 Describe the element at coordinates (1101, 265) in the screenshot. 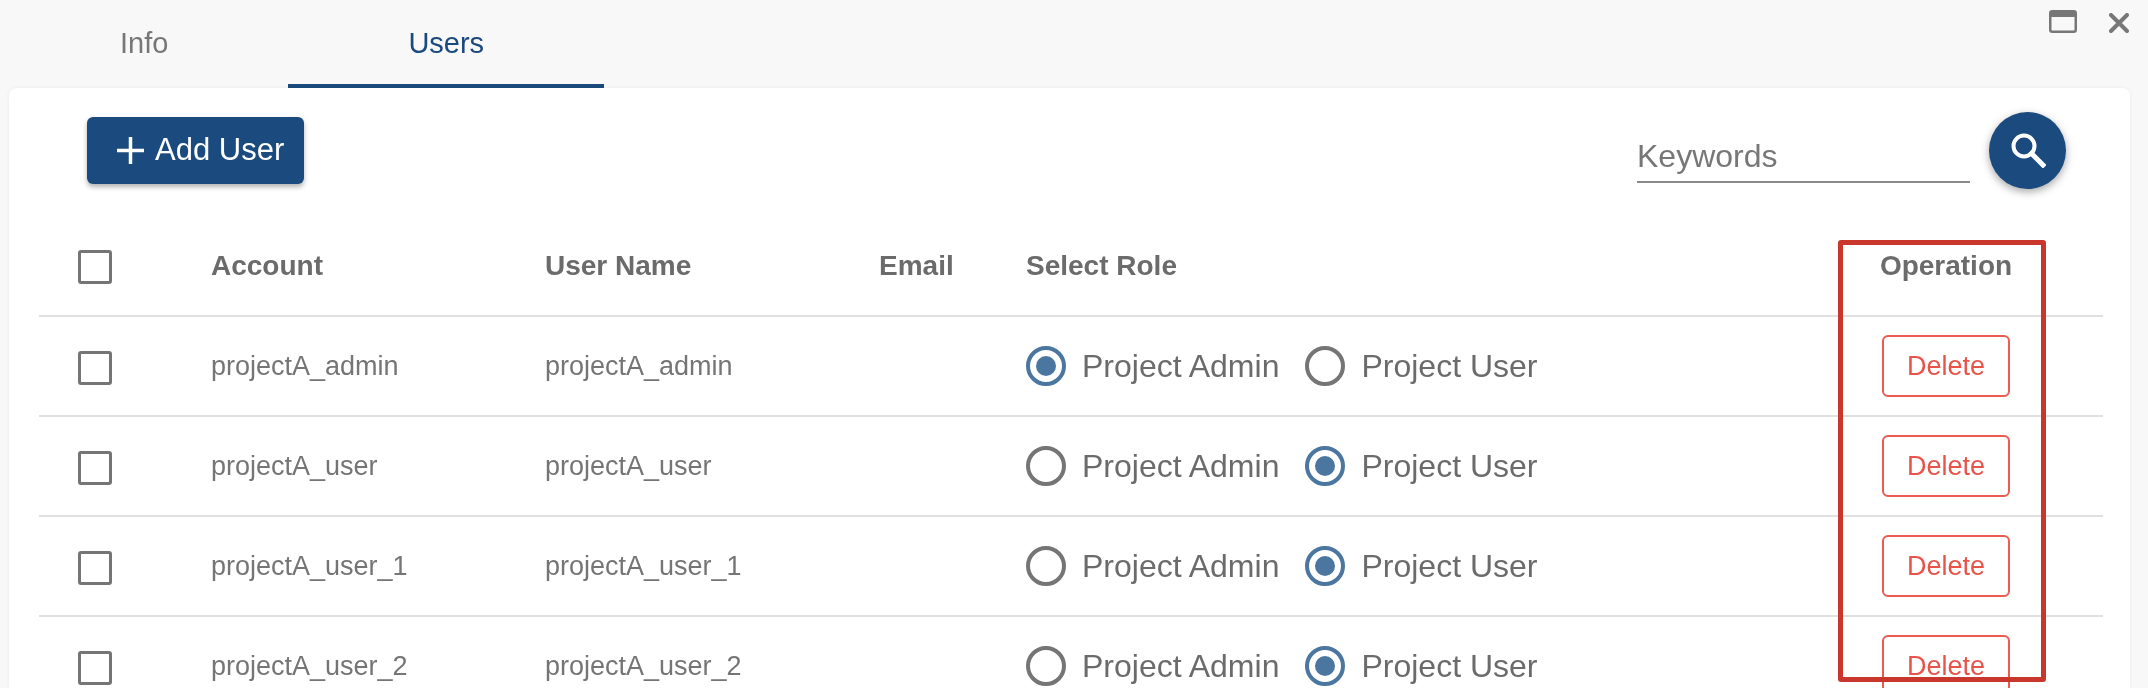

I see `column-header: Select Role` at that location.